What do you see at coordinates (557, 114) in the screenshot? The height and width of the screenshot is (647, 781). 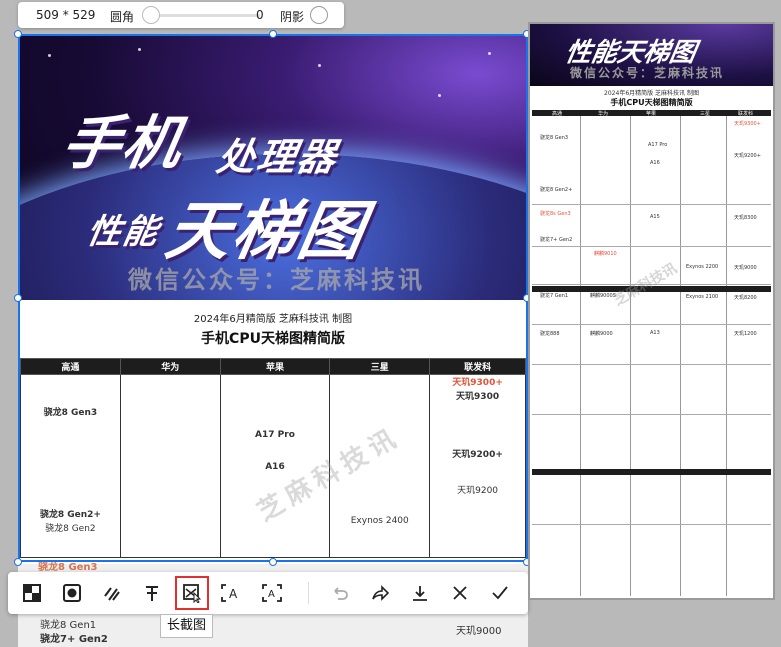 I see `preview-header: 高通` at bounding box center [557, 114].